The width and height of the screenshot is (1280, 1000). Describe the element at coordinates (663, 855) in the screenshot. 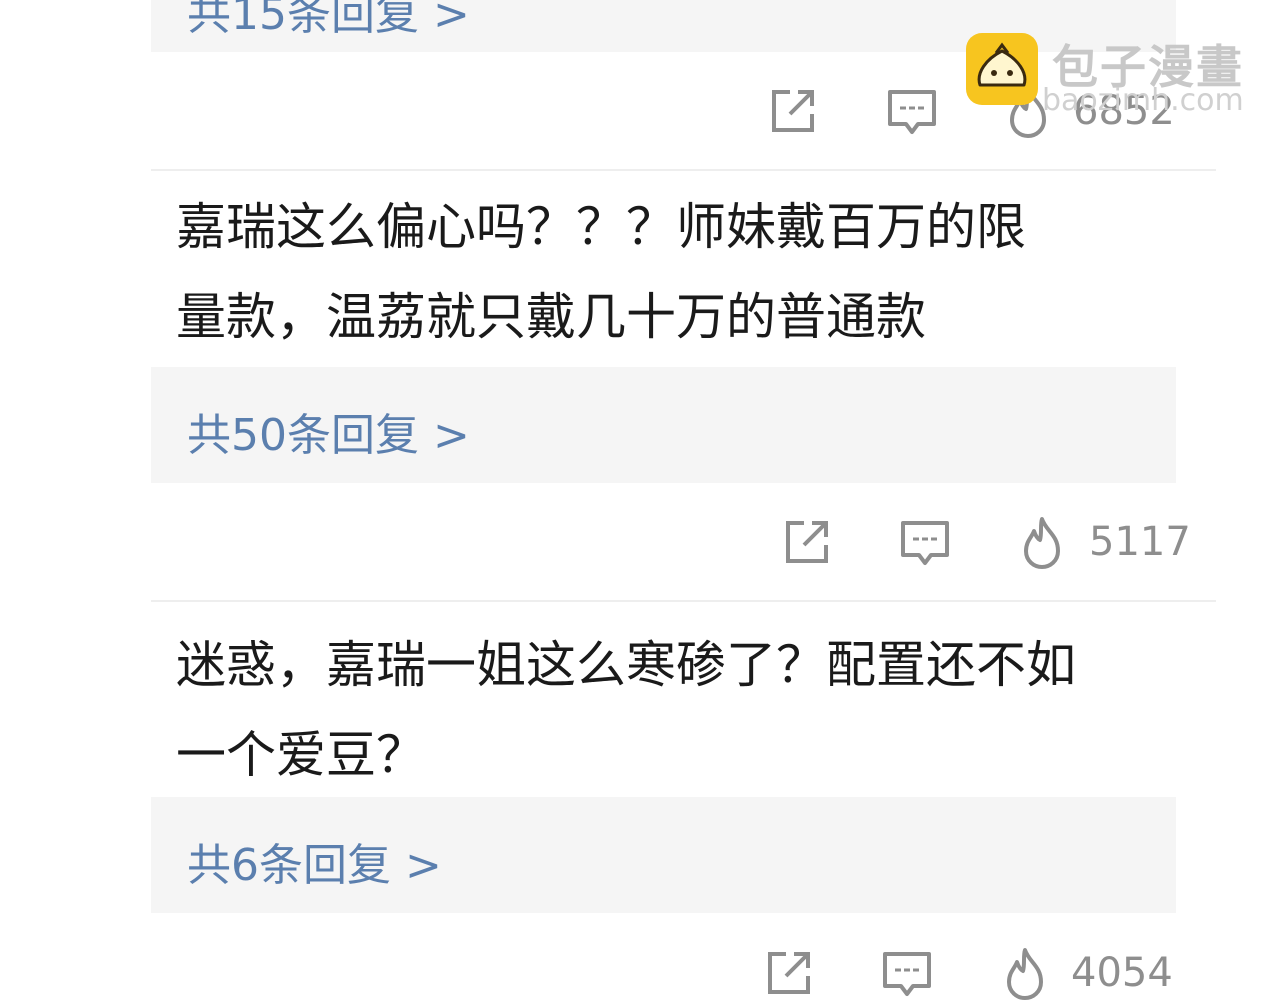

I see `reply-box: 共6条回复 >` at that location.